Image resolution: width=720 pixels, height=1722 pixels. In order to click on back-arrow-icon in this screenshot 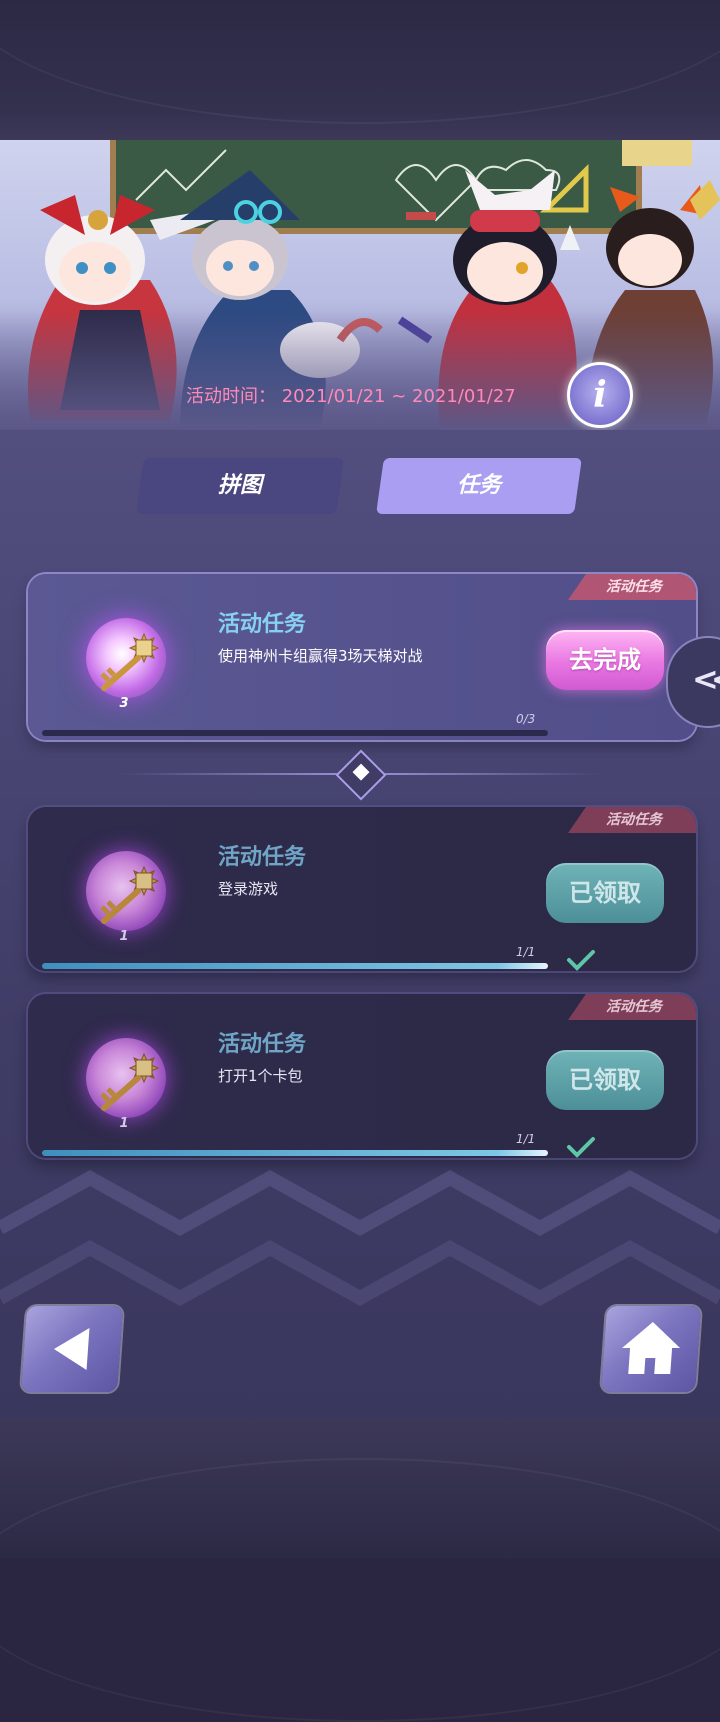, I will do `click(72, 1349)`.